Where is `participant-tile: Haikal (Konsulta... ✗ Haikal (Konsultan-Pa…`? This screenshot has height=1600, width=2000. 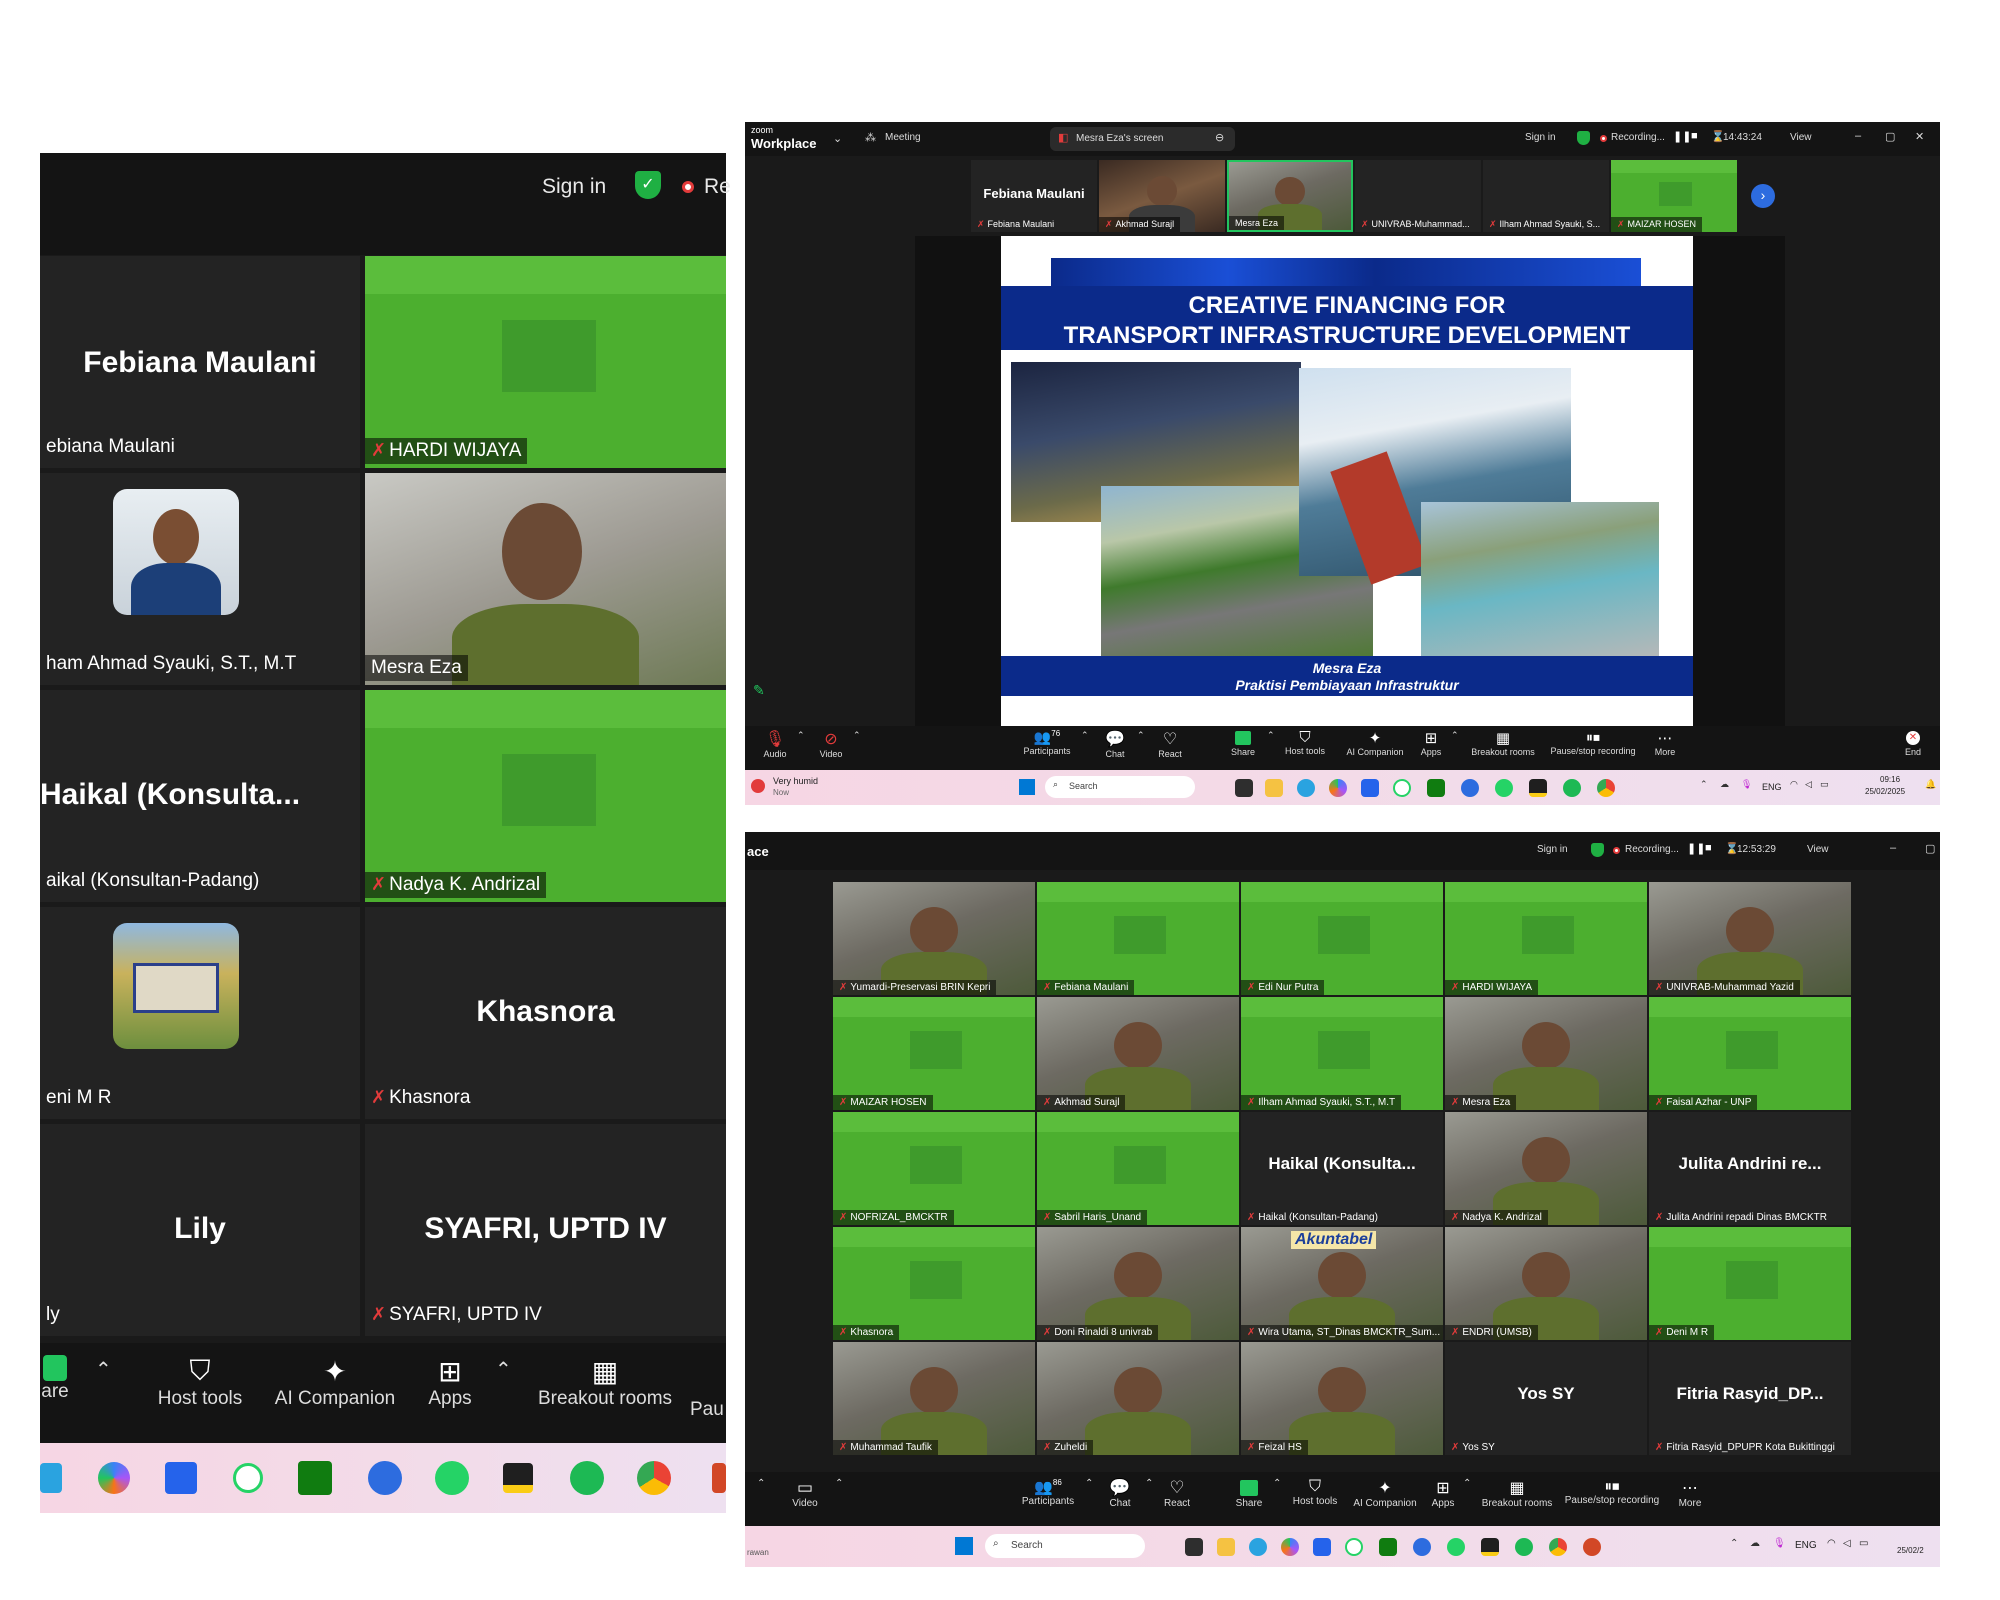 participant-tile: Haikal (Konsulta... ✗ Haikal (Konsultan-Pa… is located at coordinates (1342, 1168).